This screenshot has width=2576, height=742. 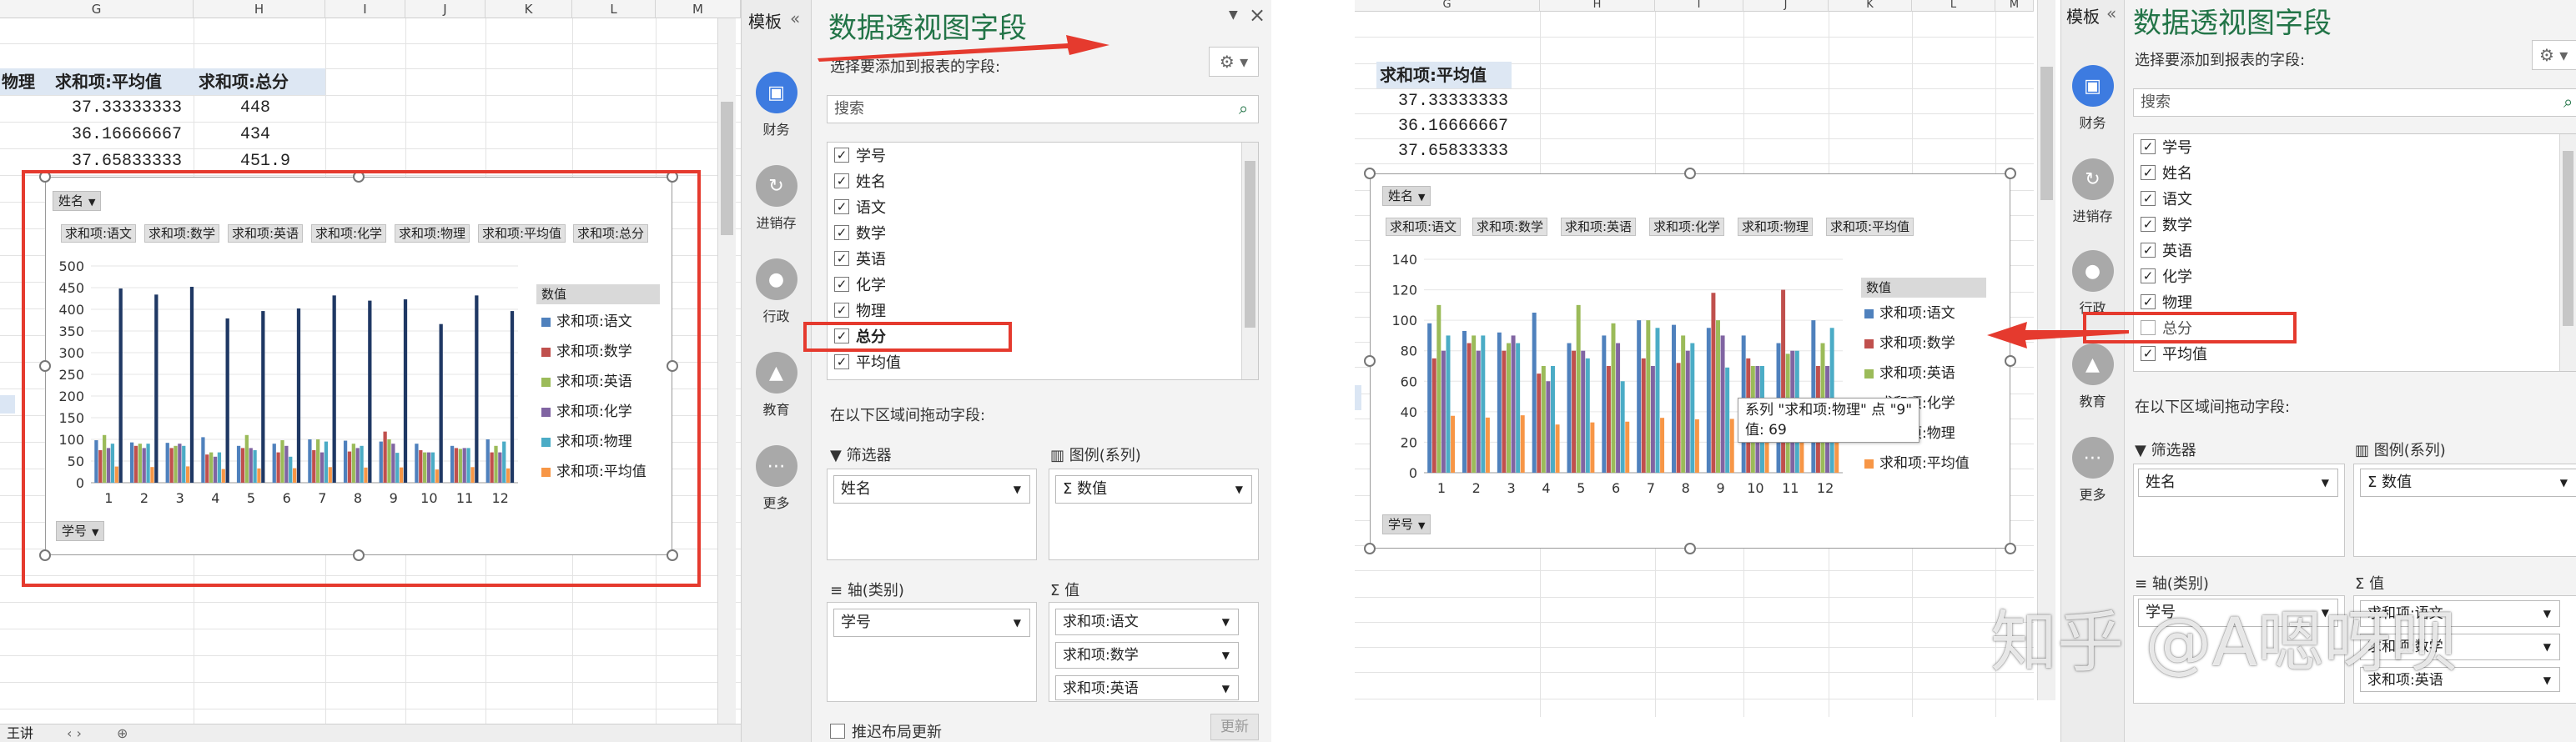 I want to click on sheet-nav-icon: ‹ ›, so click(x=74, y=733).